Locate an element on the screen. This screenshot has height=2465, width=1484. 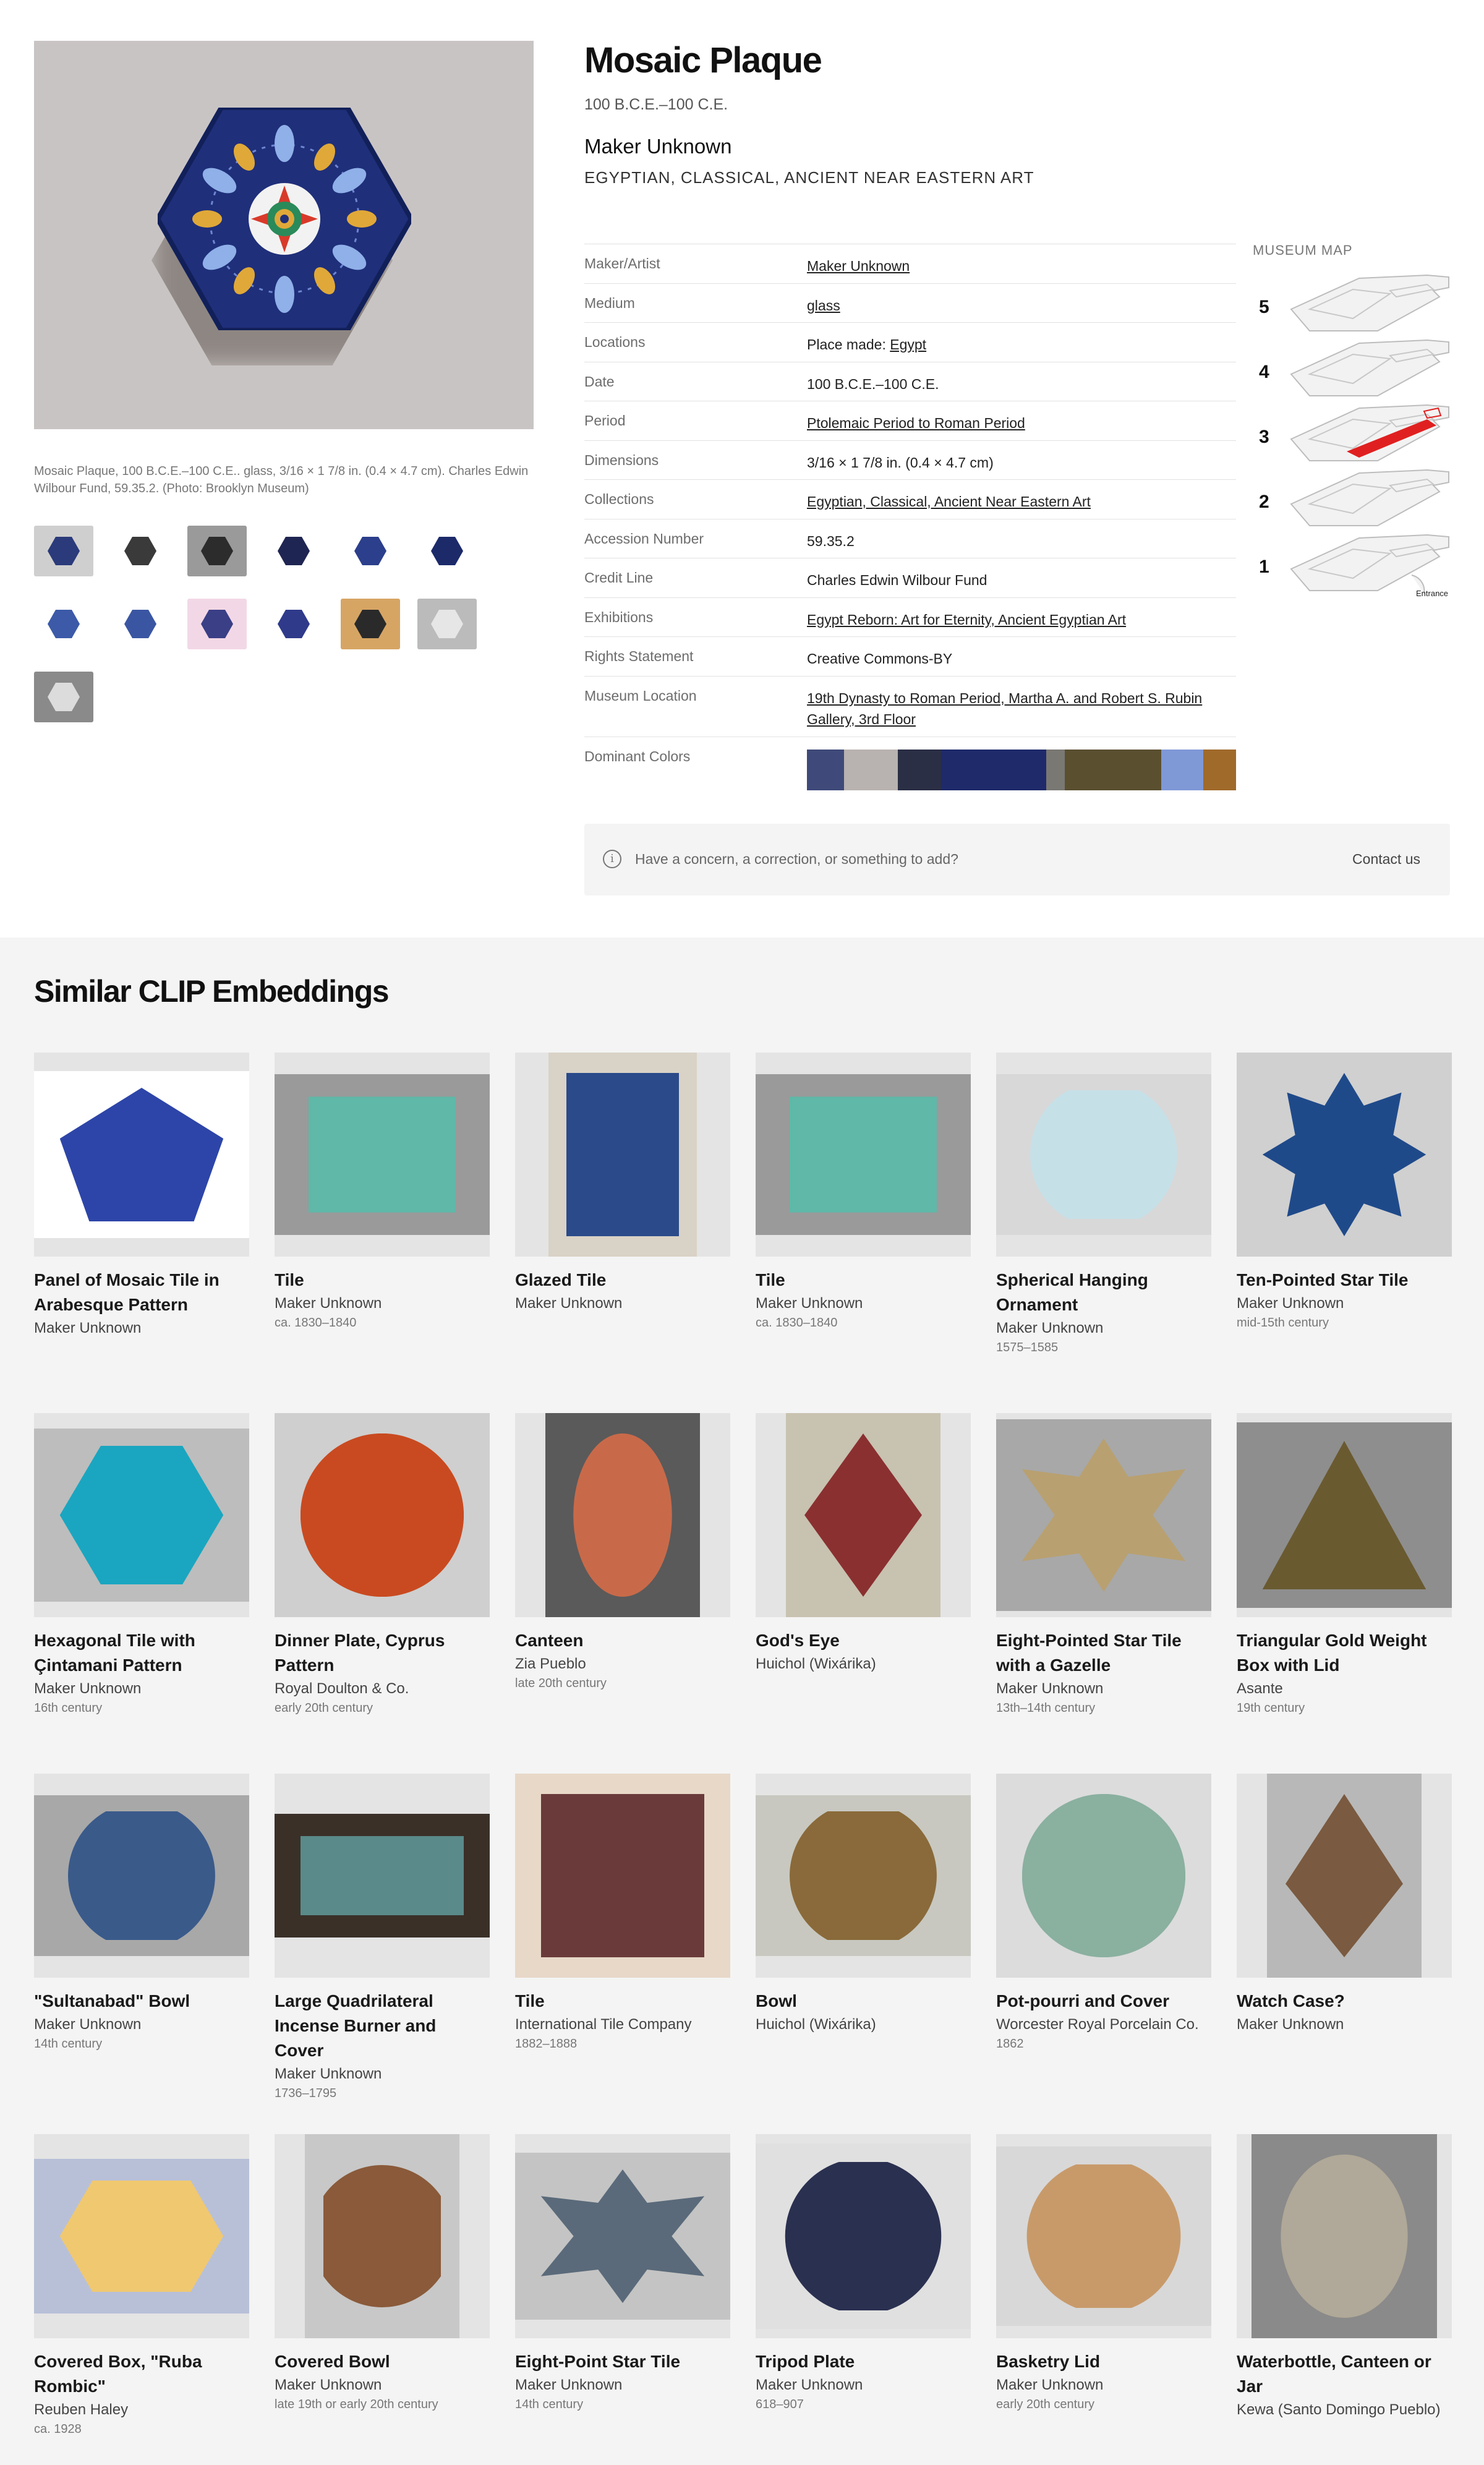
map-floor-2: 2 is located at coordinates (1351, 501).